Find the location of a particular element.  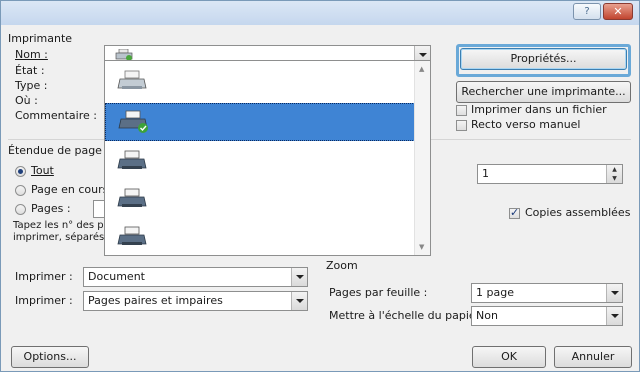

pages-per-sheet-value: 1 page is located at coordinates (495, 292).